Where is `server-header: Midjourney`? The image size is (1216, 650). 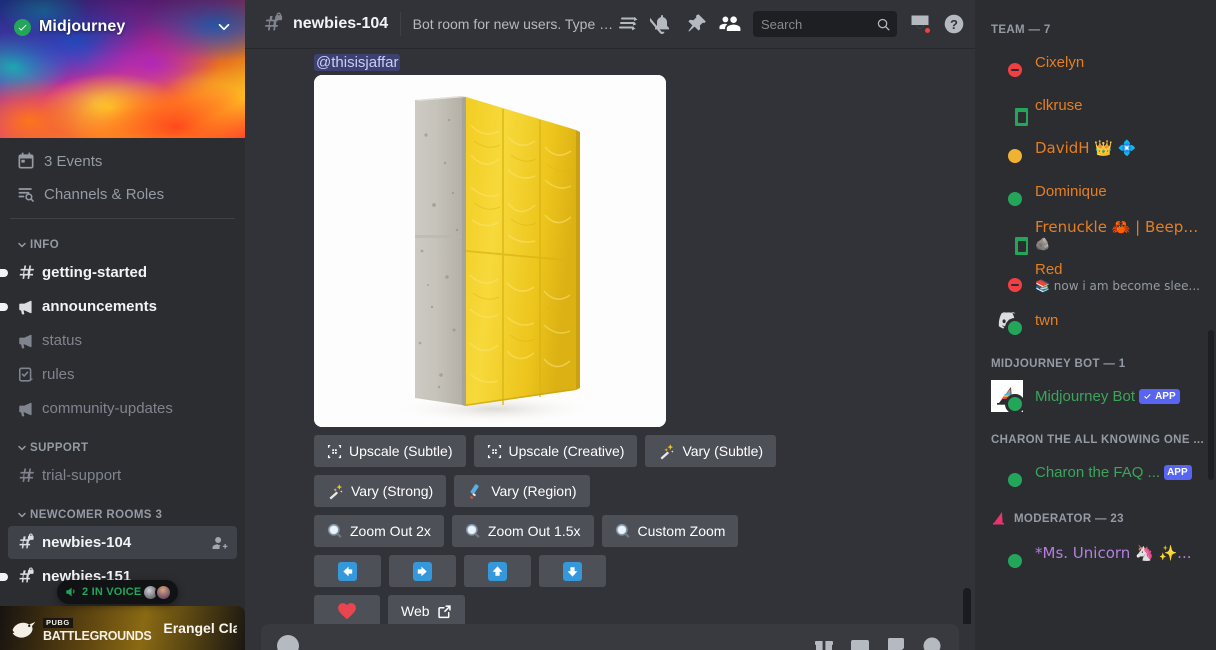 server-header: Midjourney is located at coordinates (122, 27).